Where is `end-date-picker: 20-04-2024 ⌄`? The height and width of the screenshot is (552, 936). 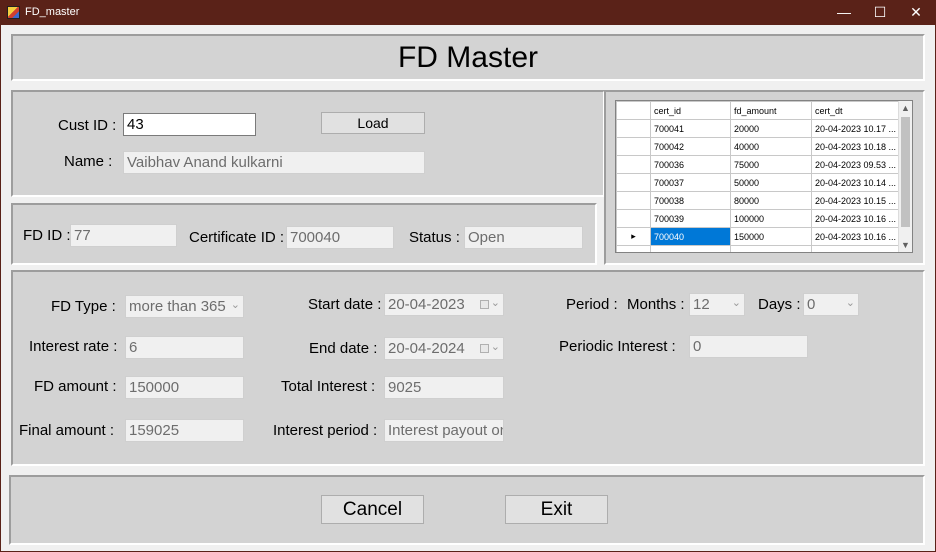
end-date-picker: 20-04-2024 ⌄ is located at coordinates (444, 348).